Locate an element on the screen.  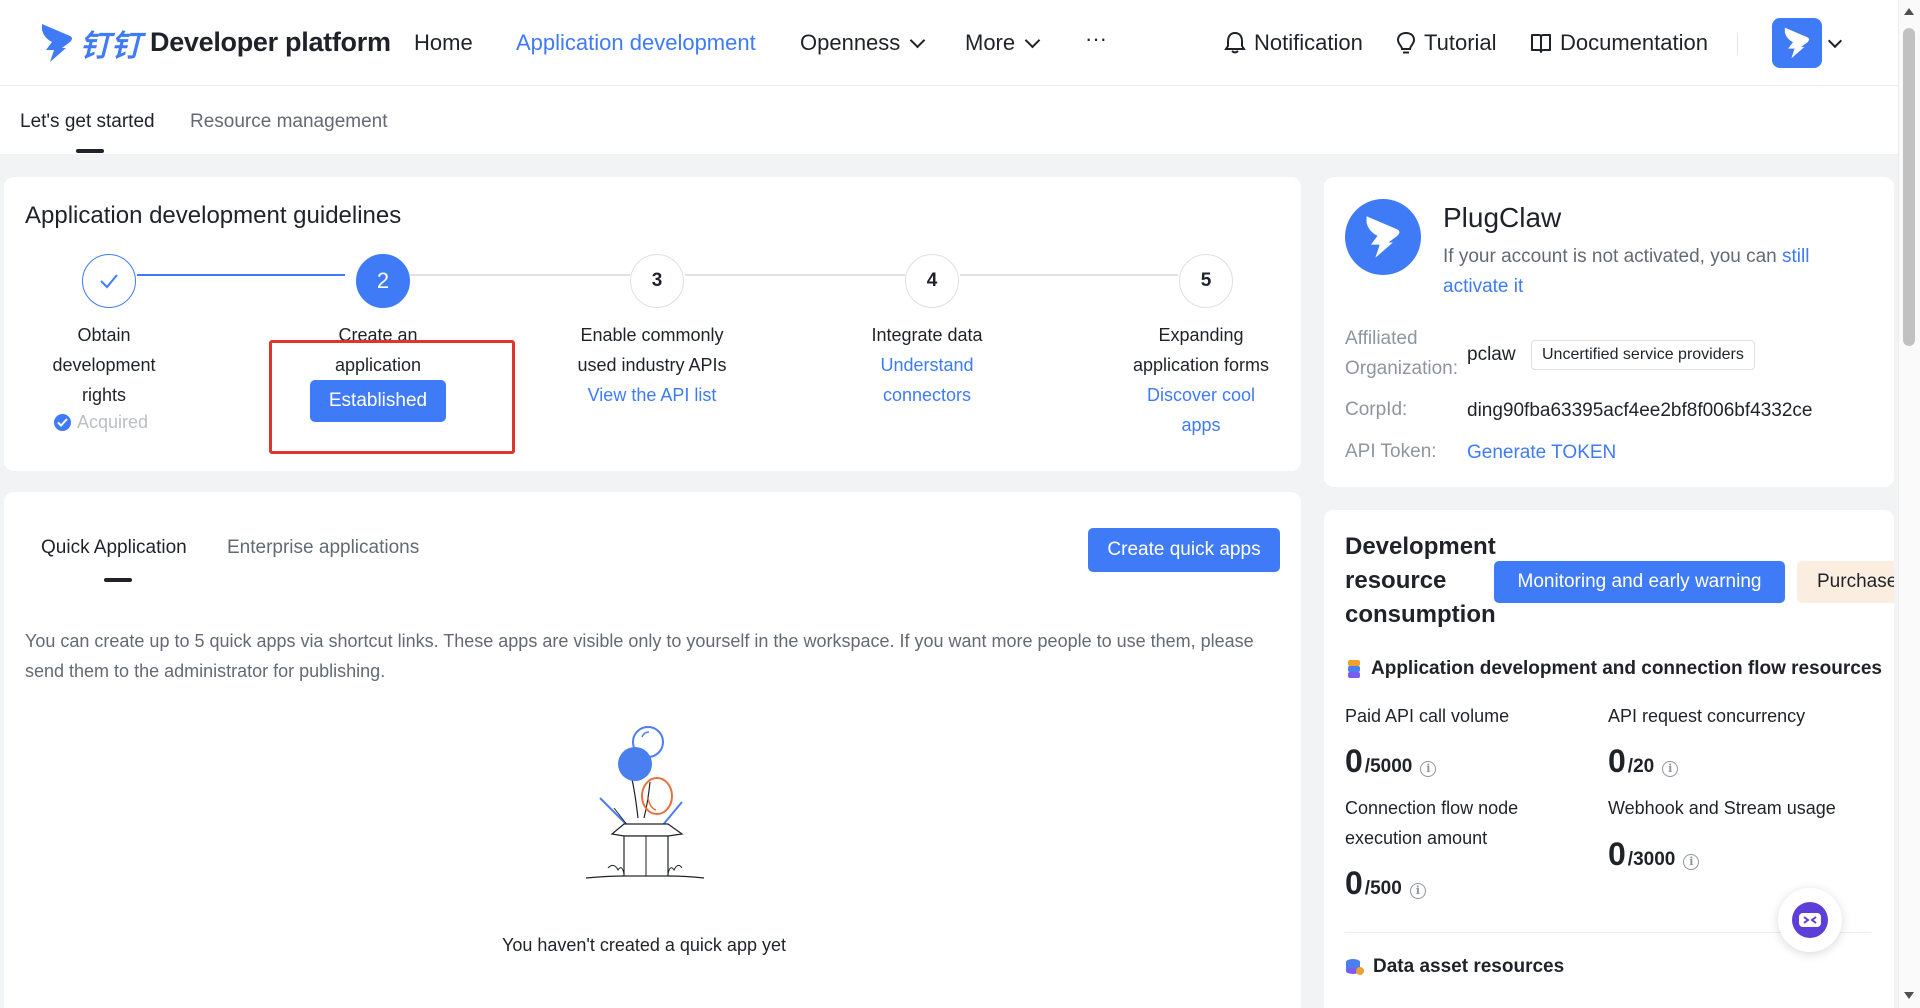
step-3-label: Enable commonly used industry APIs is located at coordinates (652, 350).